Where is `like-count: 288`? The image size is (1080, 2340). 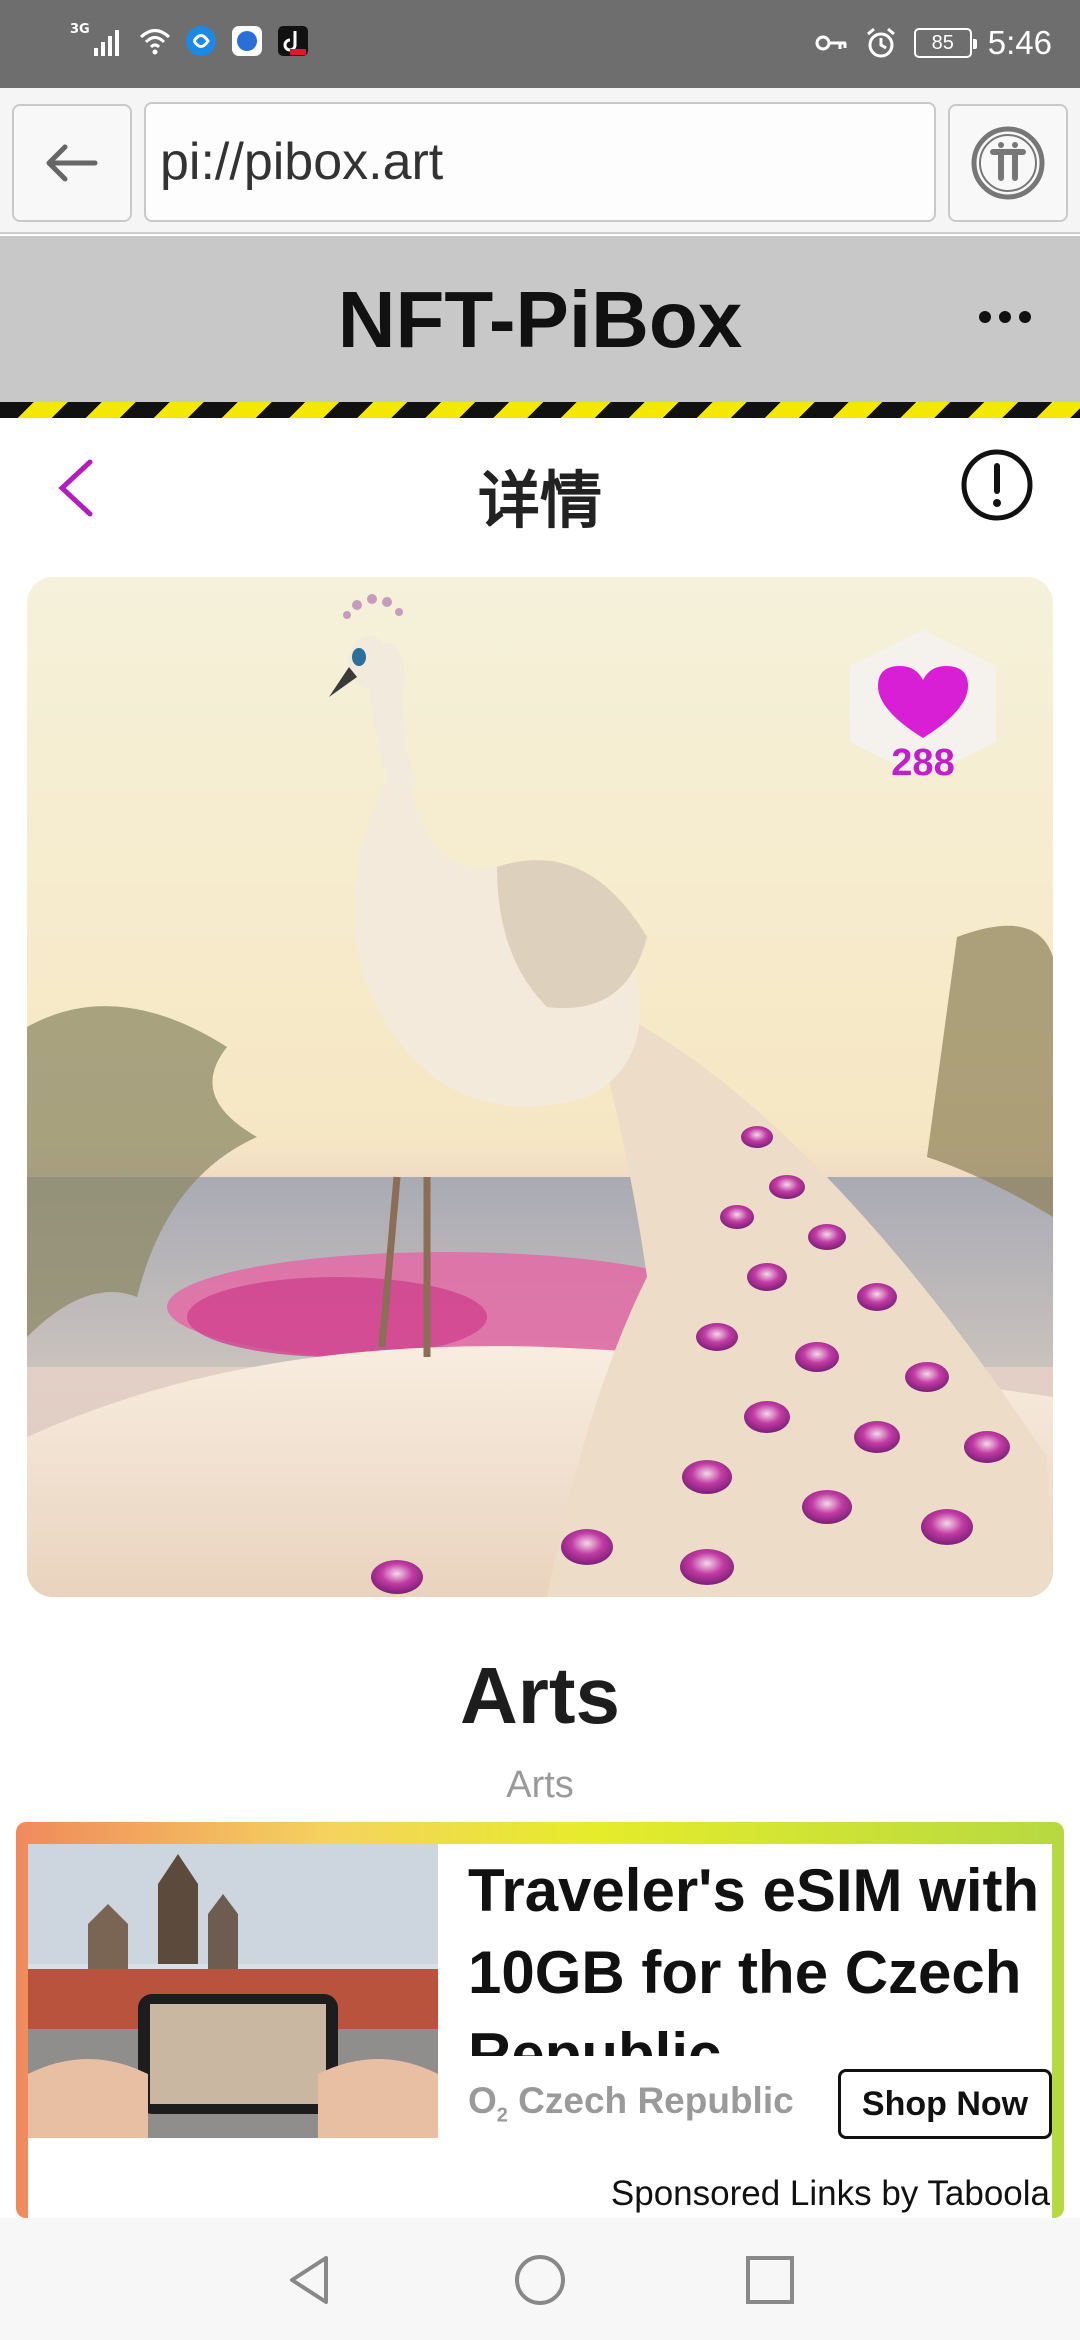 like-count: 288 is located at coordinates (923, 763).